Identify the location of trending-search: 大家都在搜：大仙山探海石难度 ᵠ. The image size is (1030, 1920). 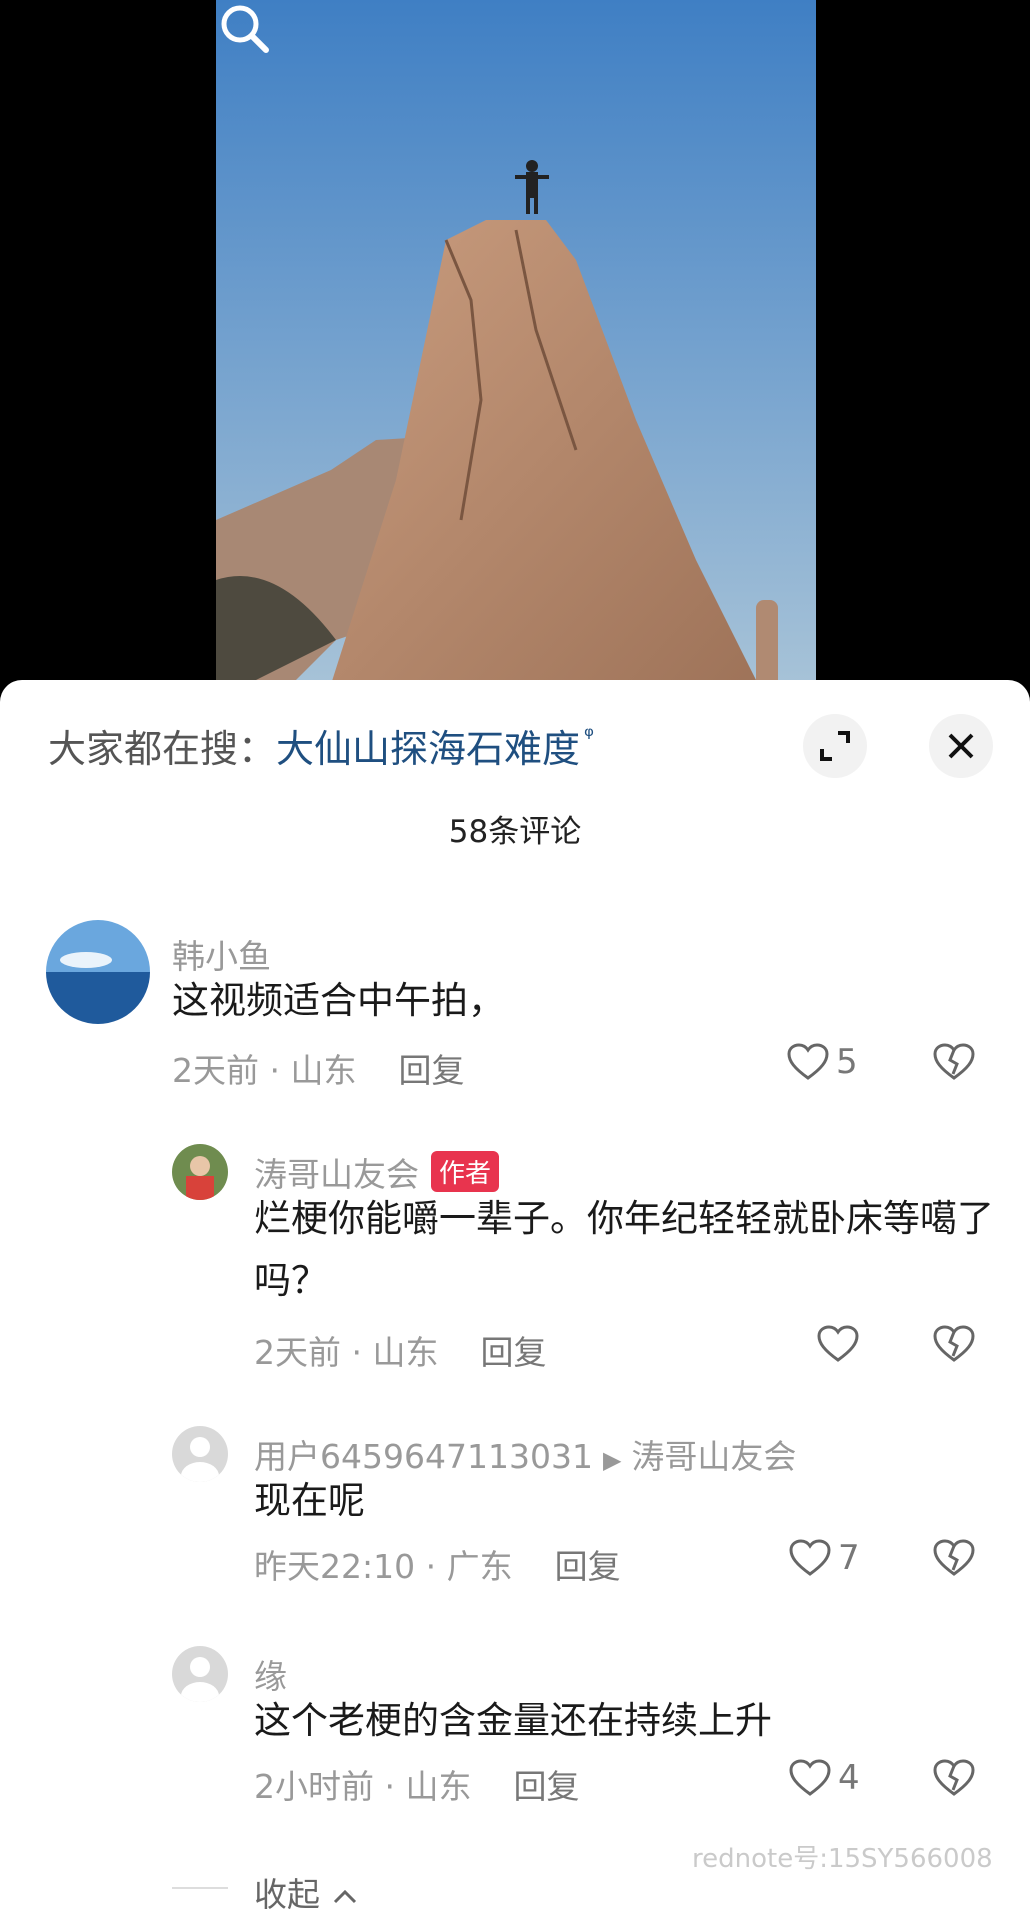
(321, 745).